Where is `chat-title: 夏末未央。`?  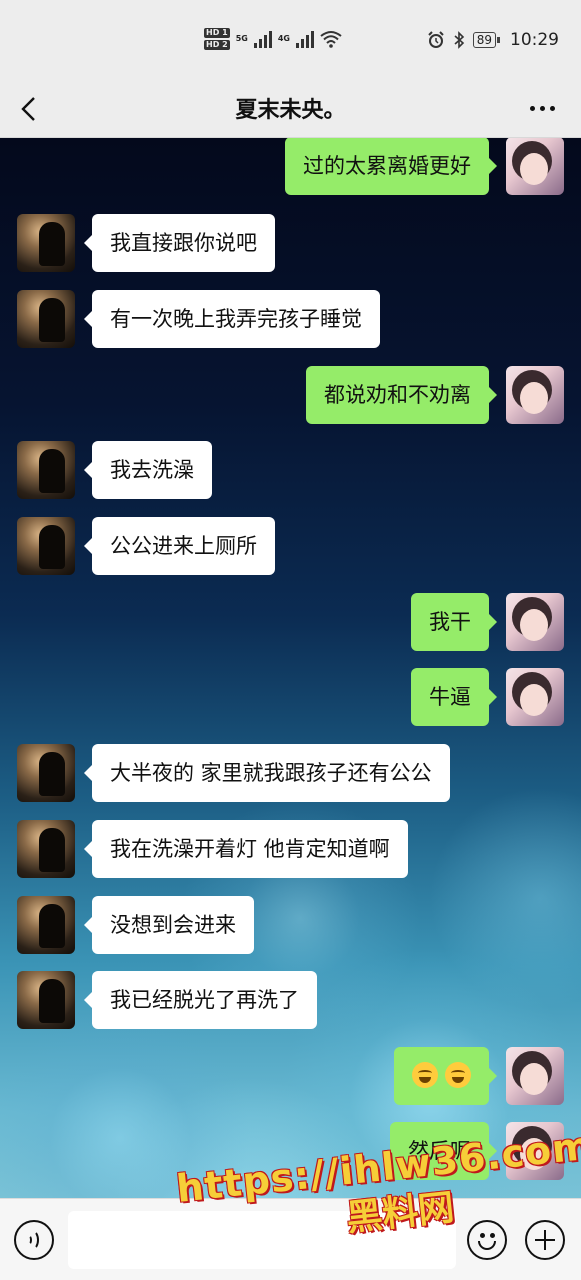 chat-title: 夏末未央。 is located at coordinates (290, 110).